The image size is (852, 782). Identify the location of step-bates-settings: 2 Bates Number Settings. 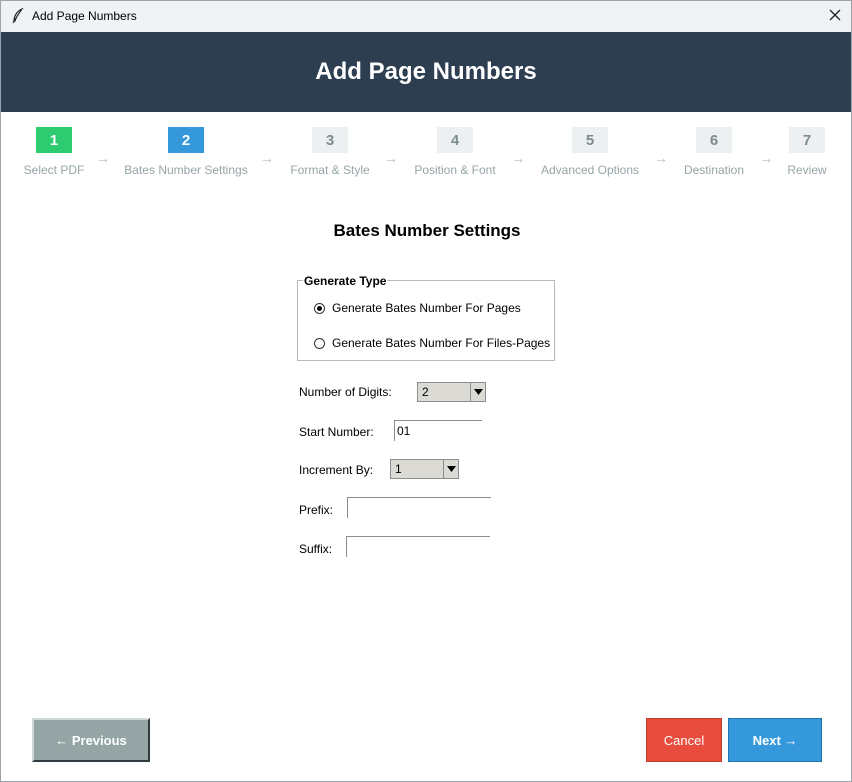
(186, 152).